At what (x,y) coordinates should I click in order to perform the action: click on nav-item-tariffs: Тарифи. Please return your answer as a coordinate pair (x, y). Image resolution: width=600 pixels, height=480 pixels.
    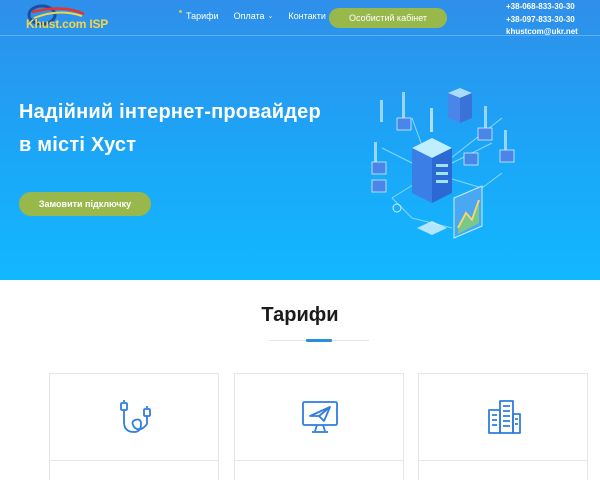
    Looking at the image, I should click on (199, 15).